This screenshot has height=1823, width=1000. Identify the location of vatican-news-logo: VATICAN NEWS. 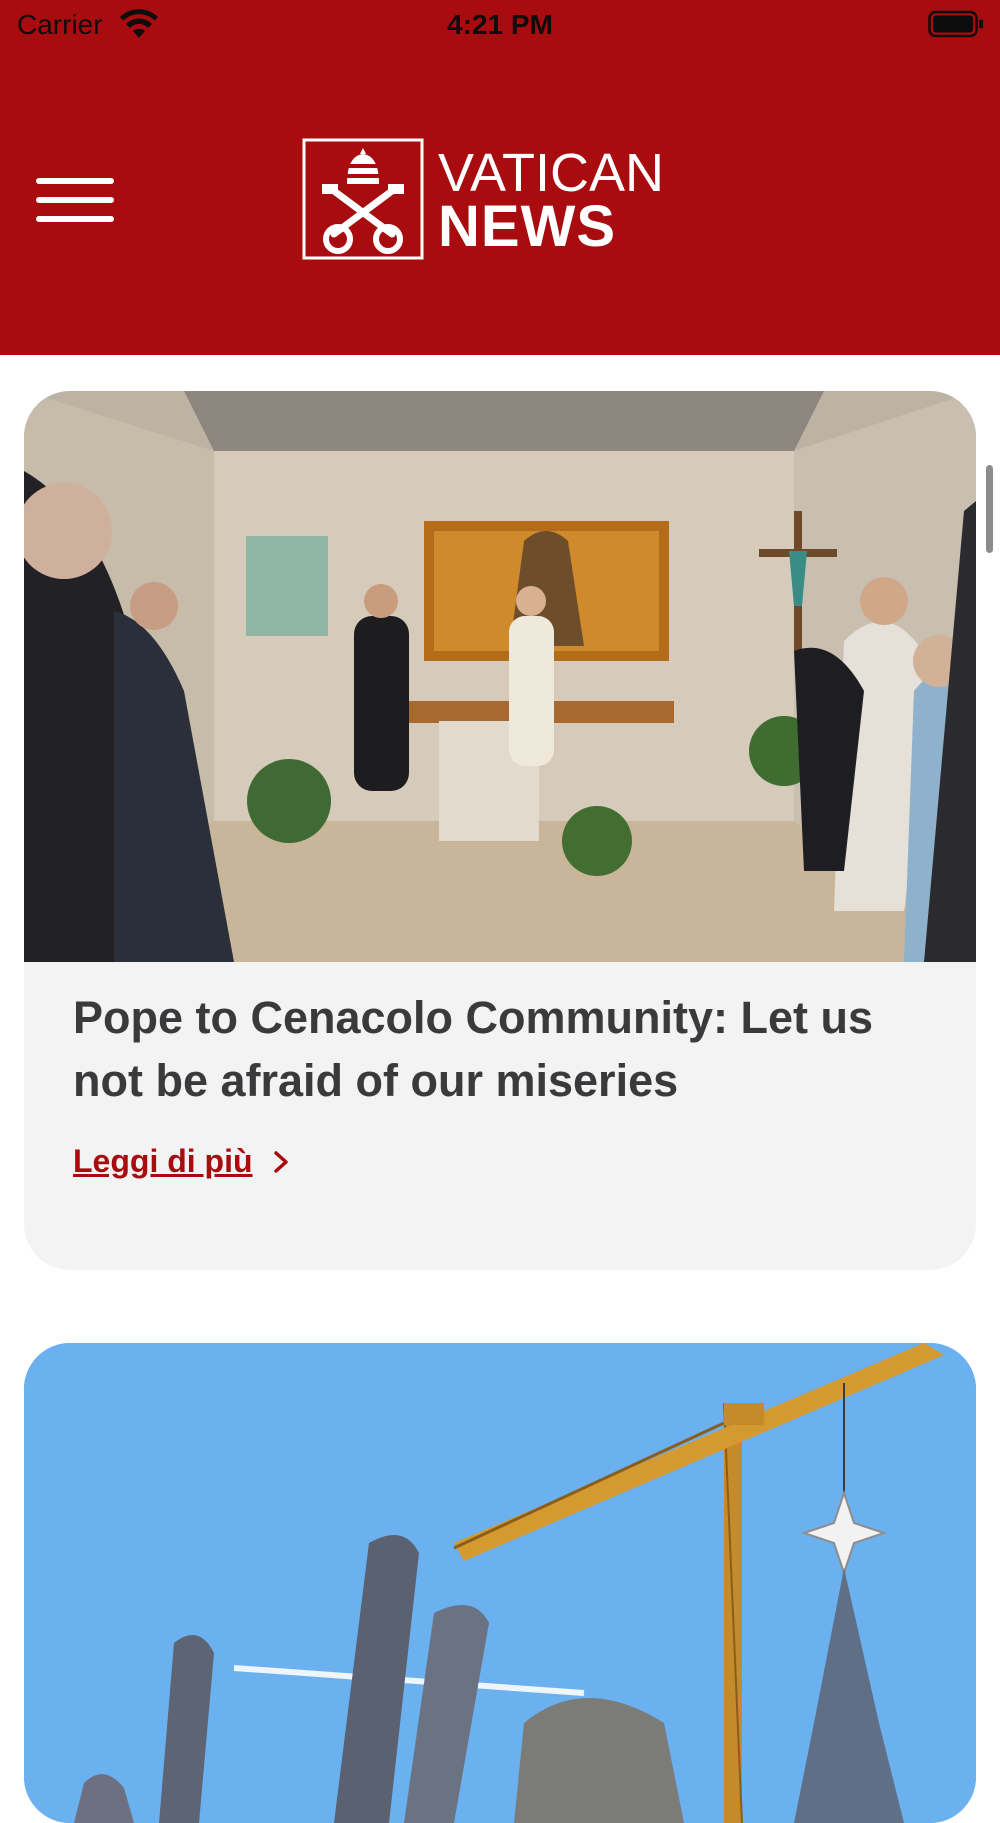
(502, 201).